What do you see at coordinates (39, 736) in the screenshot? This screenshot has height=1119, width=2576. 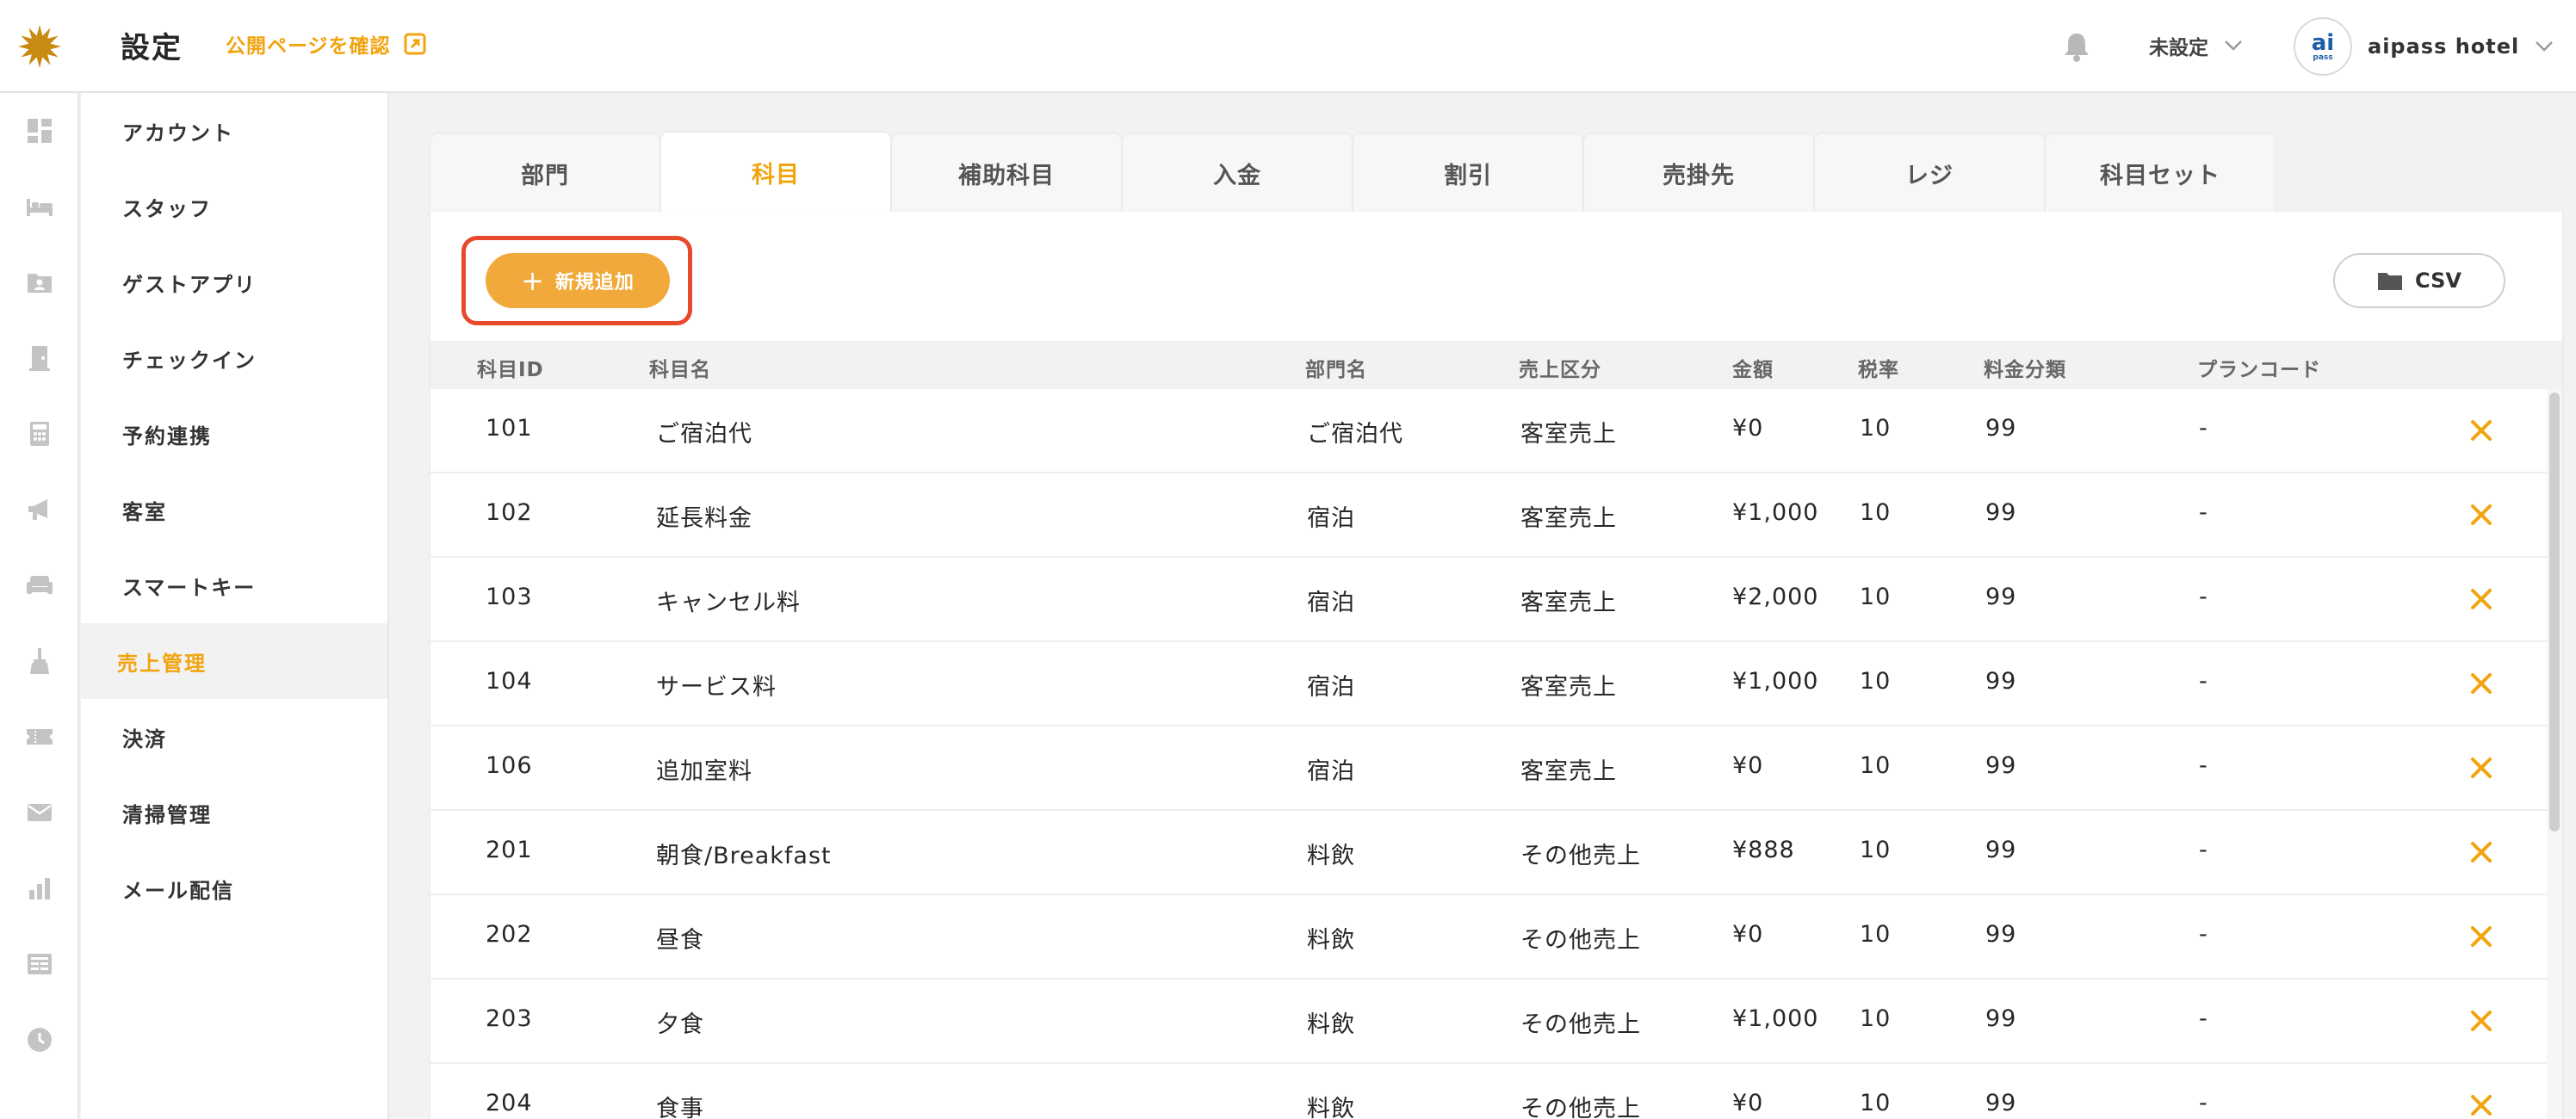 I see `ticket-icon` at bounding box center [39, 736].